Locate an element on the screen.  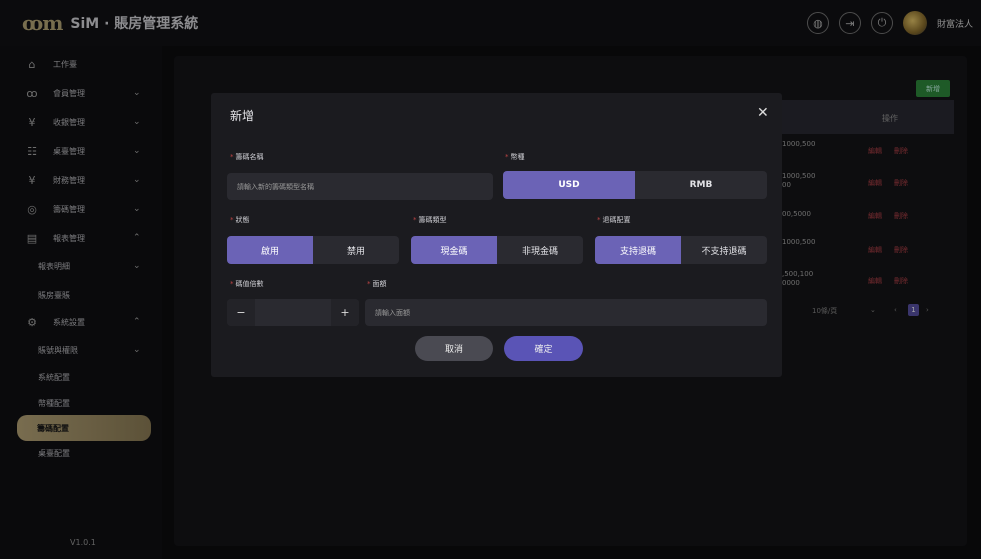
increment-button: + is located at coordinates (345, 312).